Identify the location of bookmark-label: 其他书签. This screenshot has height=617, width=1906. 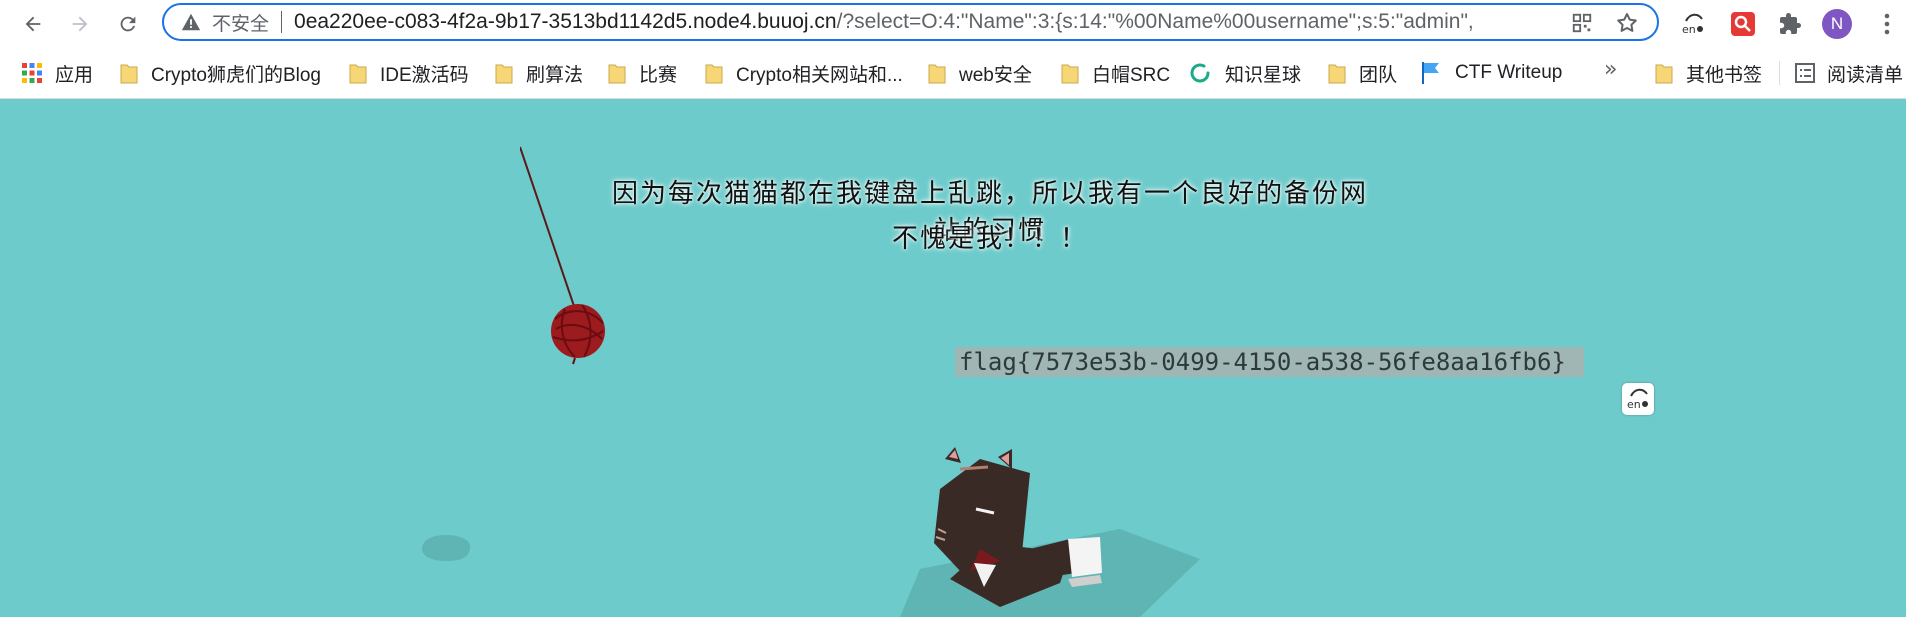
(1724, 75).